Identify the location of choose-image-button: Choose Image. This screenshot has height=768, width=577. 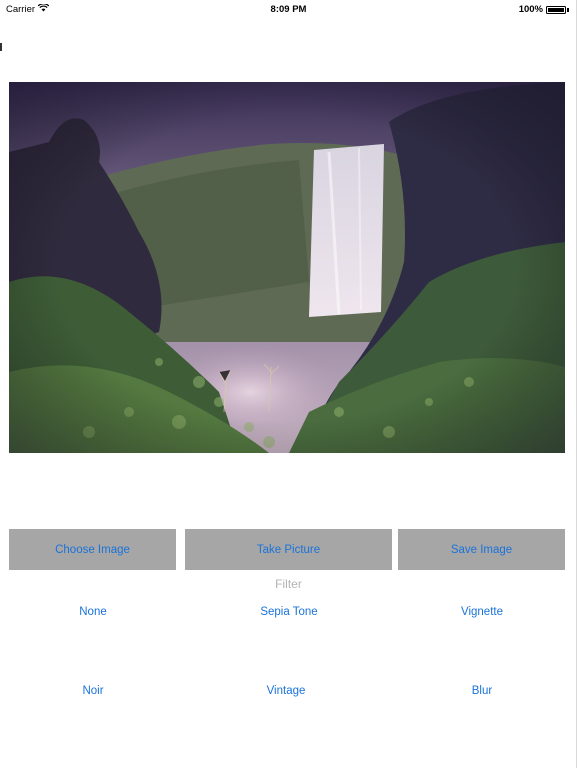
(92, 549).